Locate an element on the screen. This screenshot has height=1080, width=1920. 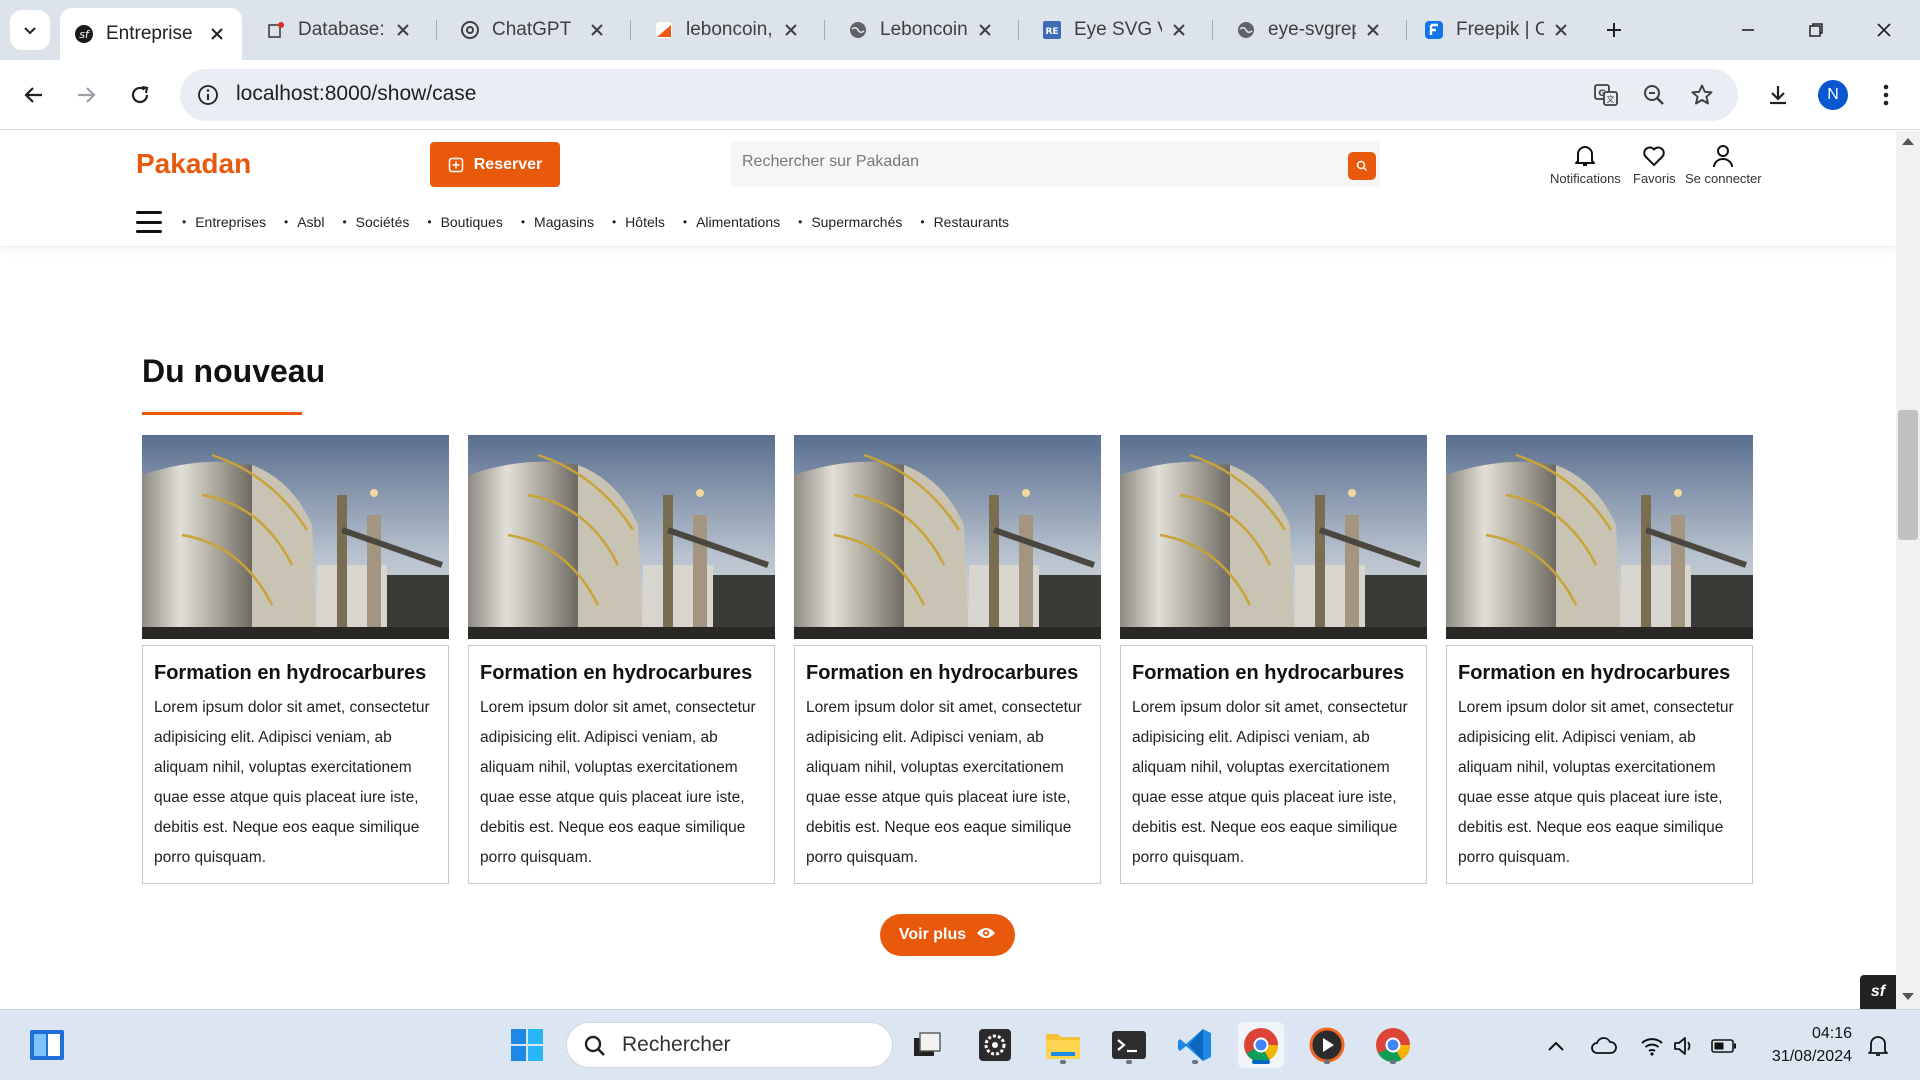
system-clock: 04:16 31/08/2024 is located at coordinates (1797, 1045).